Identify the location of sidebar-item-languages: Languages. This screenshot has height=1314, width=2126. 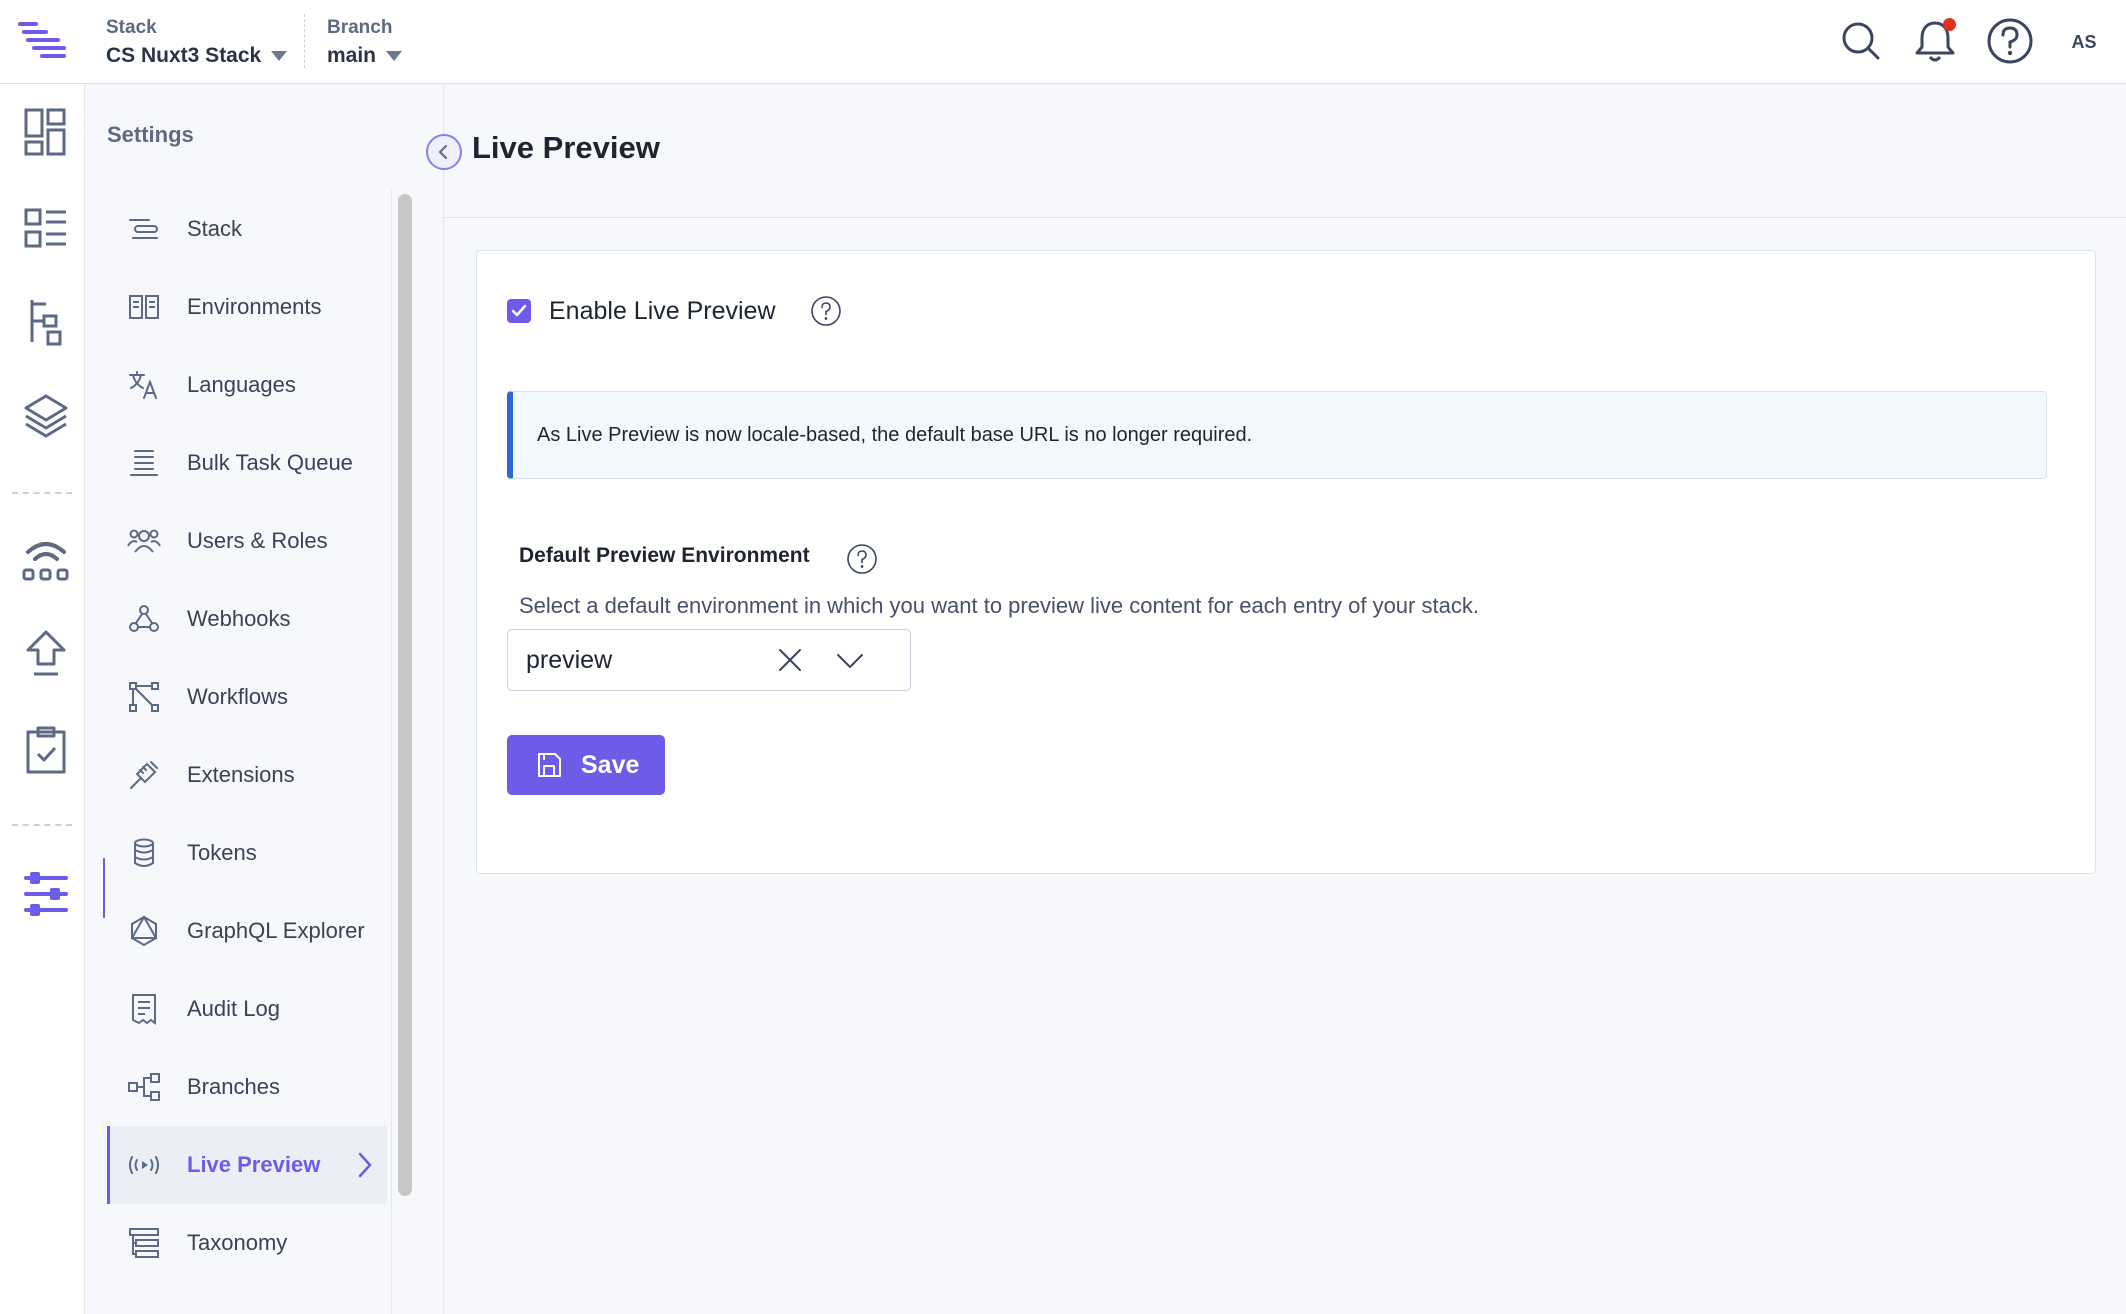
(291, 385).